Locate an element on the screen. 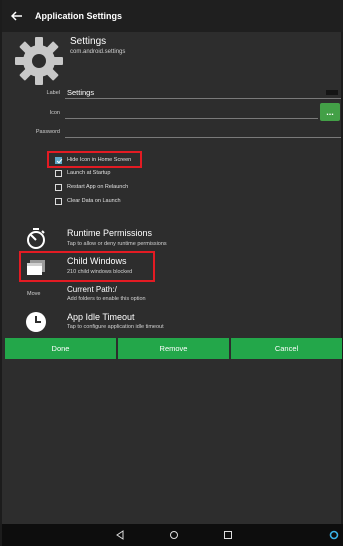  icon-underline is located at coordinates (191, 118).